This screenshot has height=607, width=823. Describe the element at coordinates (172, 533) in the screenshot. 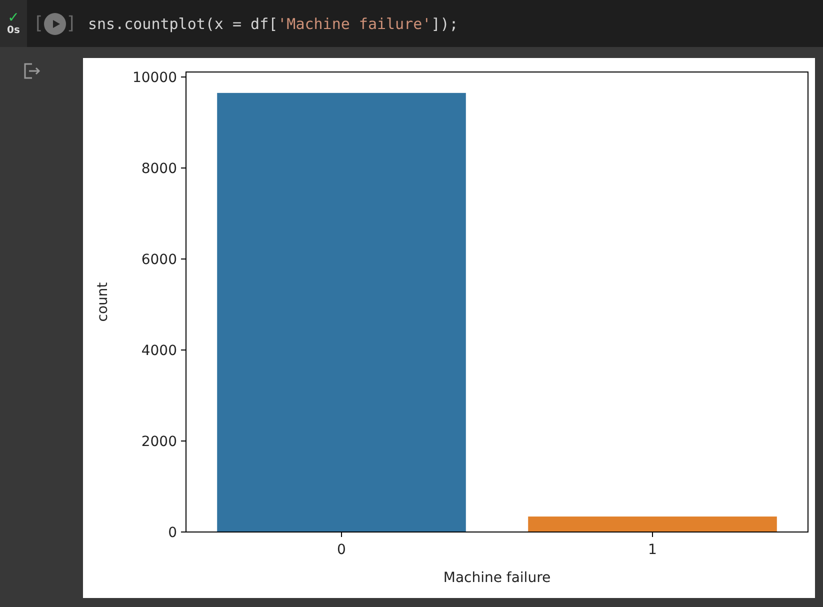

I see `y-tick-label: 0` at that location.